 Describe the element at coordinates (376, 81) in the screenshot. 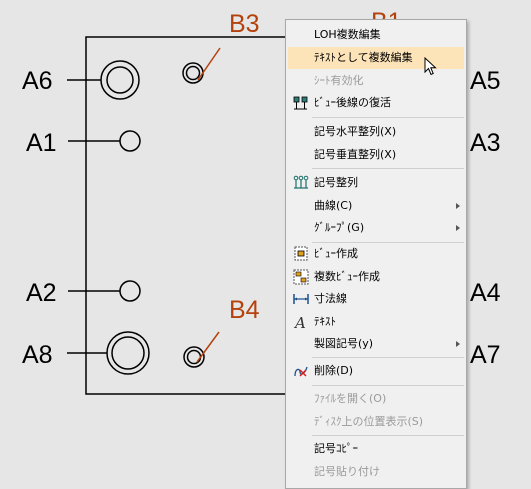

I see `menu-item-enable-sheet: ｼｰﾄ有効化` at that location.